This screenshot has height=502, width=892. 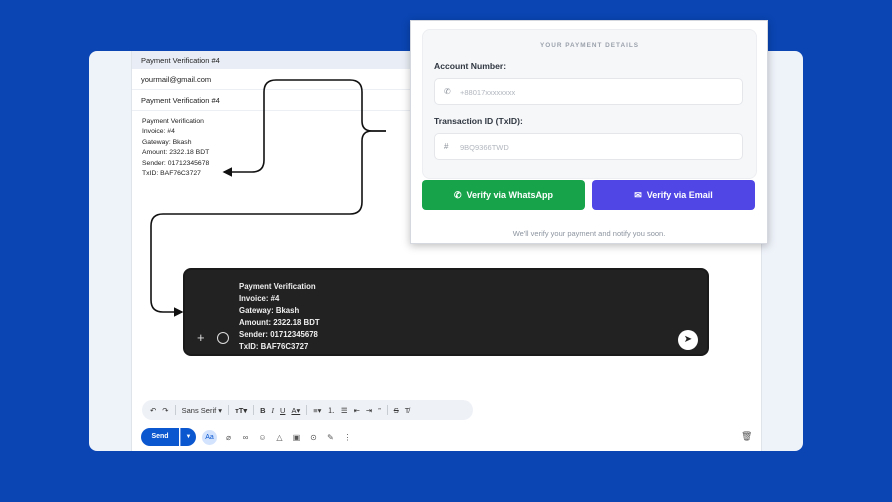 What do you see at coordinates (638, 194) in the screenshot?
I see `mail-icon: ✉` at bounding box center [638, 194].